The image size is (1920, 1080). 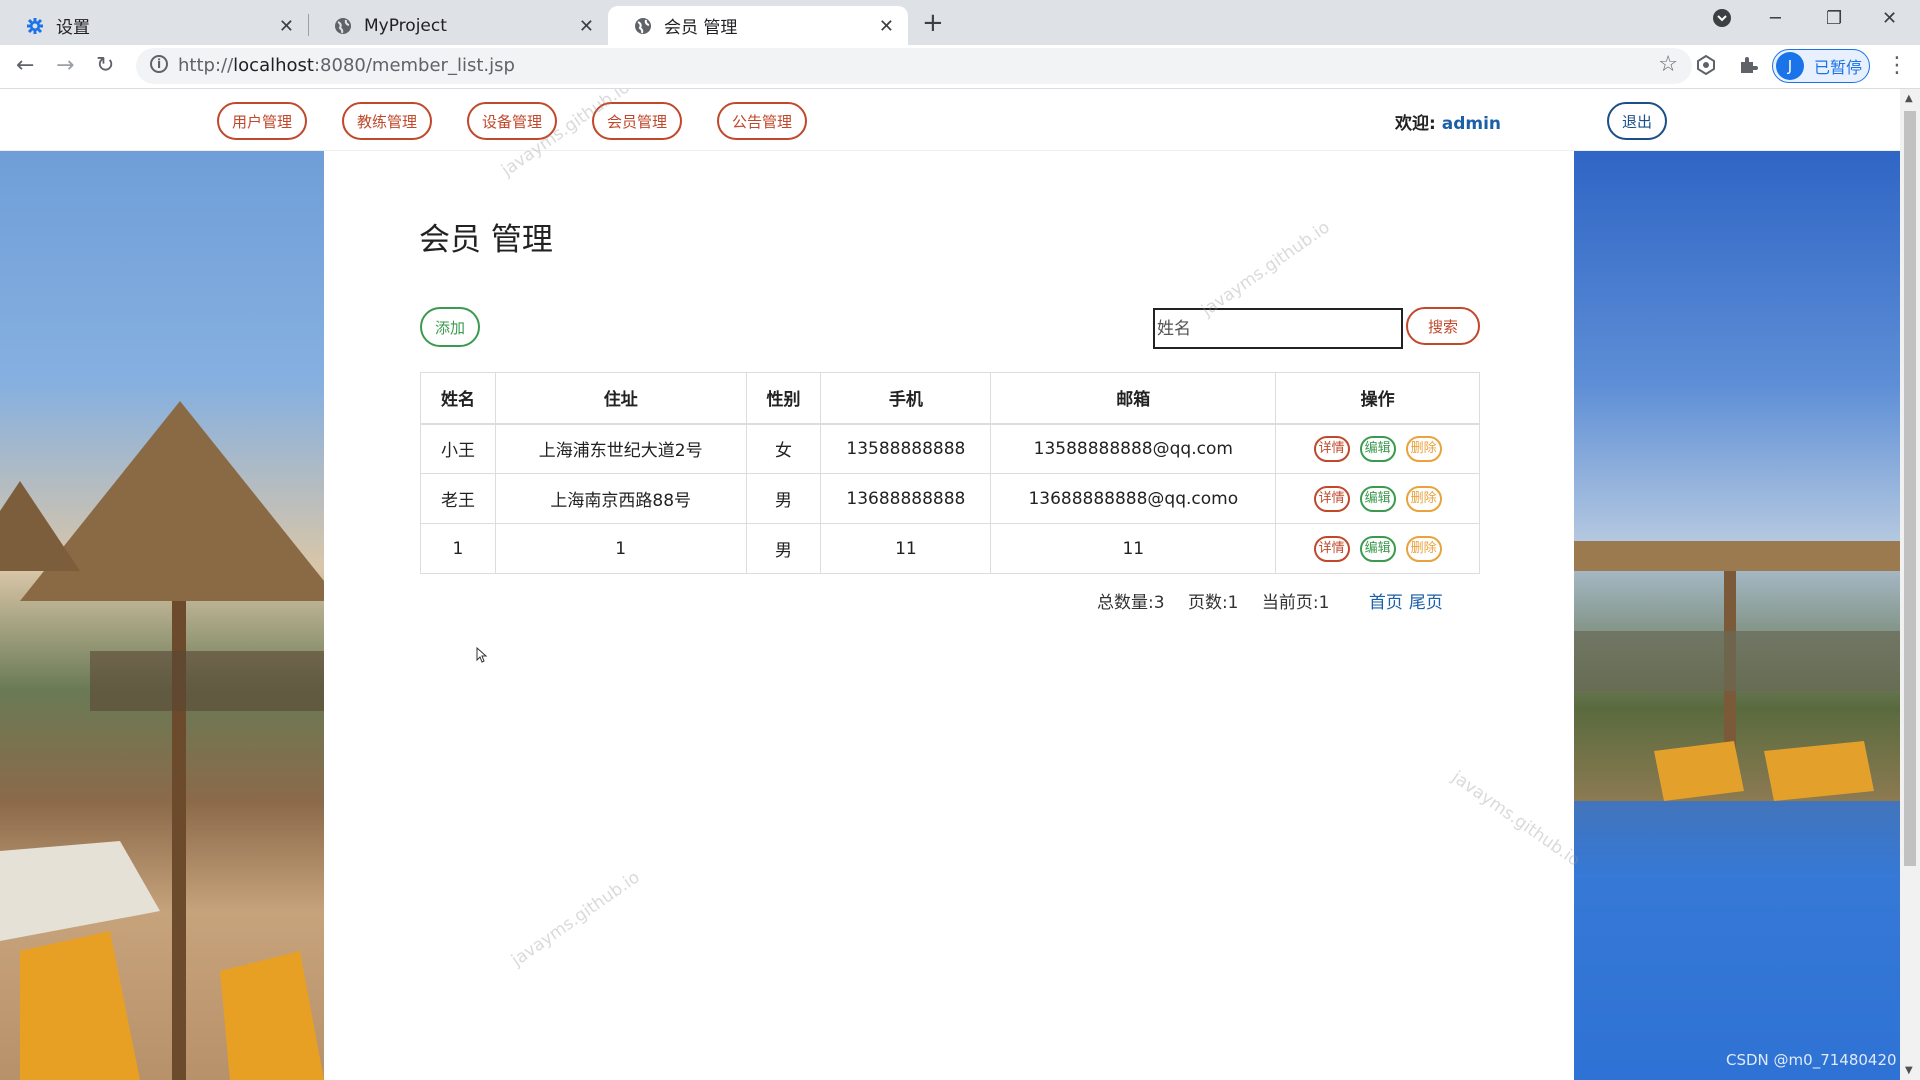 I want to click on cell-gender: 女, so click(x=783, y=448).